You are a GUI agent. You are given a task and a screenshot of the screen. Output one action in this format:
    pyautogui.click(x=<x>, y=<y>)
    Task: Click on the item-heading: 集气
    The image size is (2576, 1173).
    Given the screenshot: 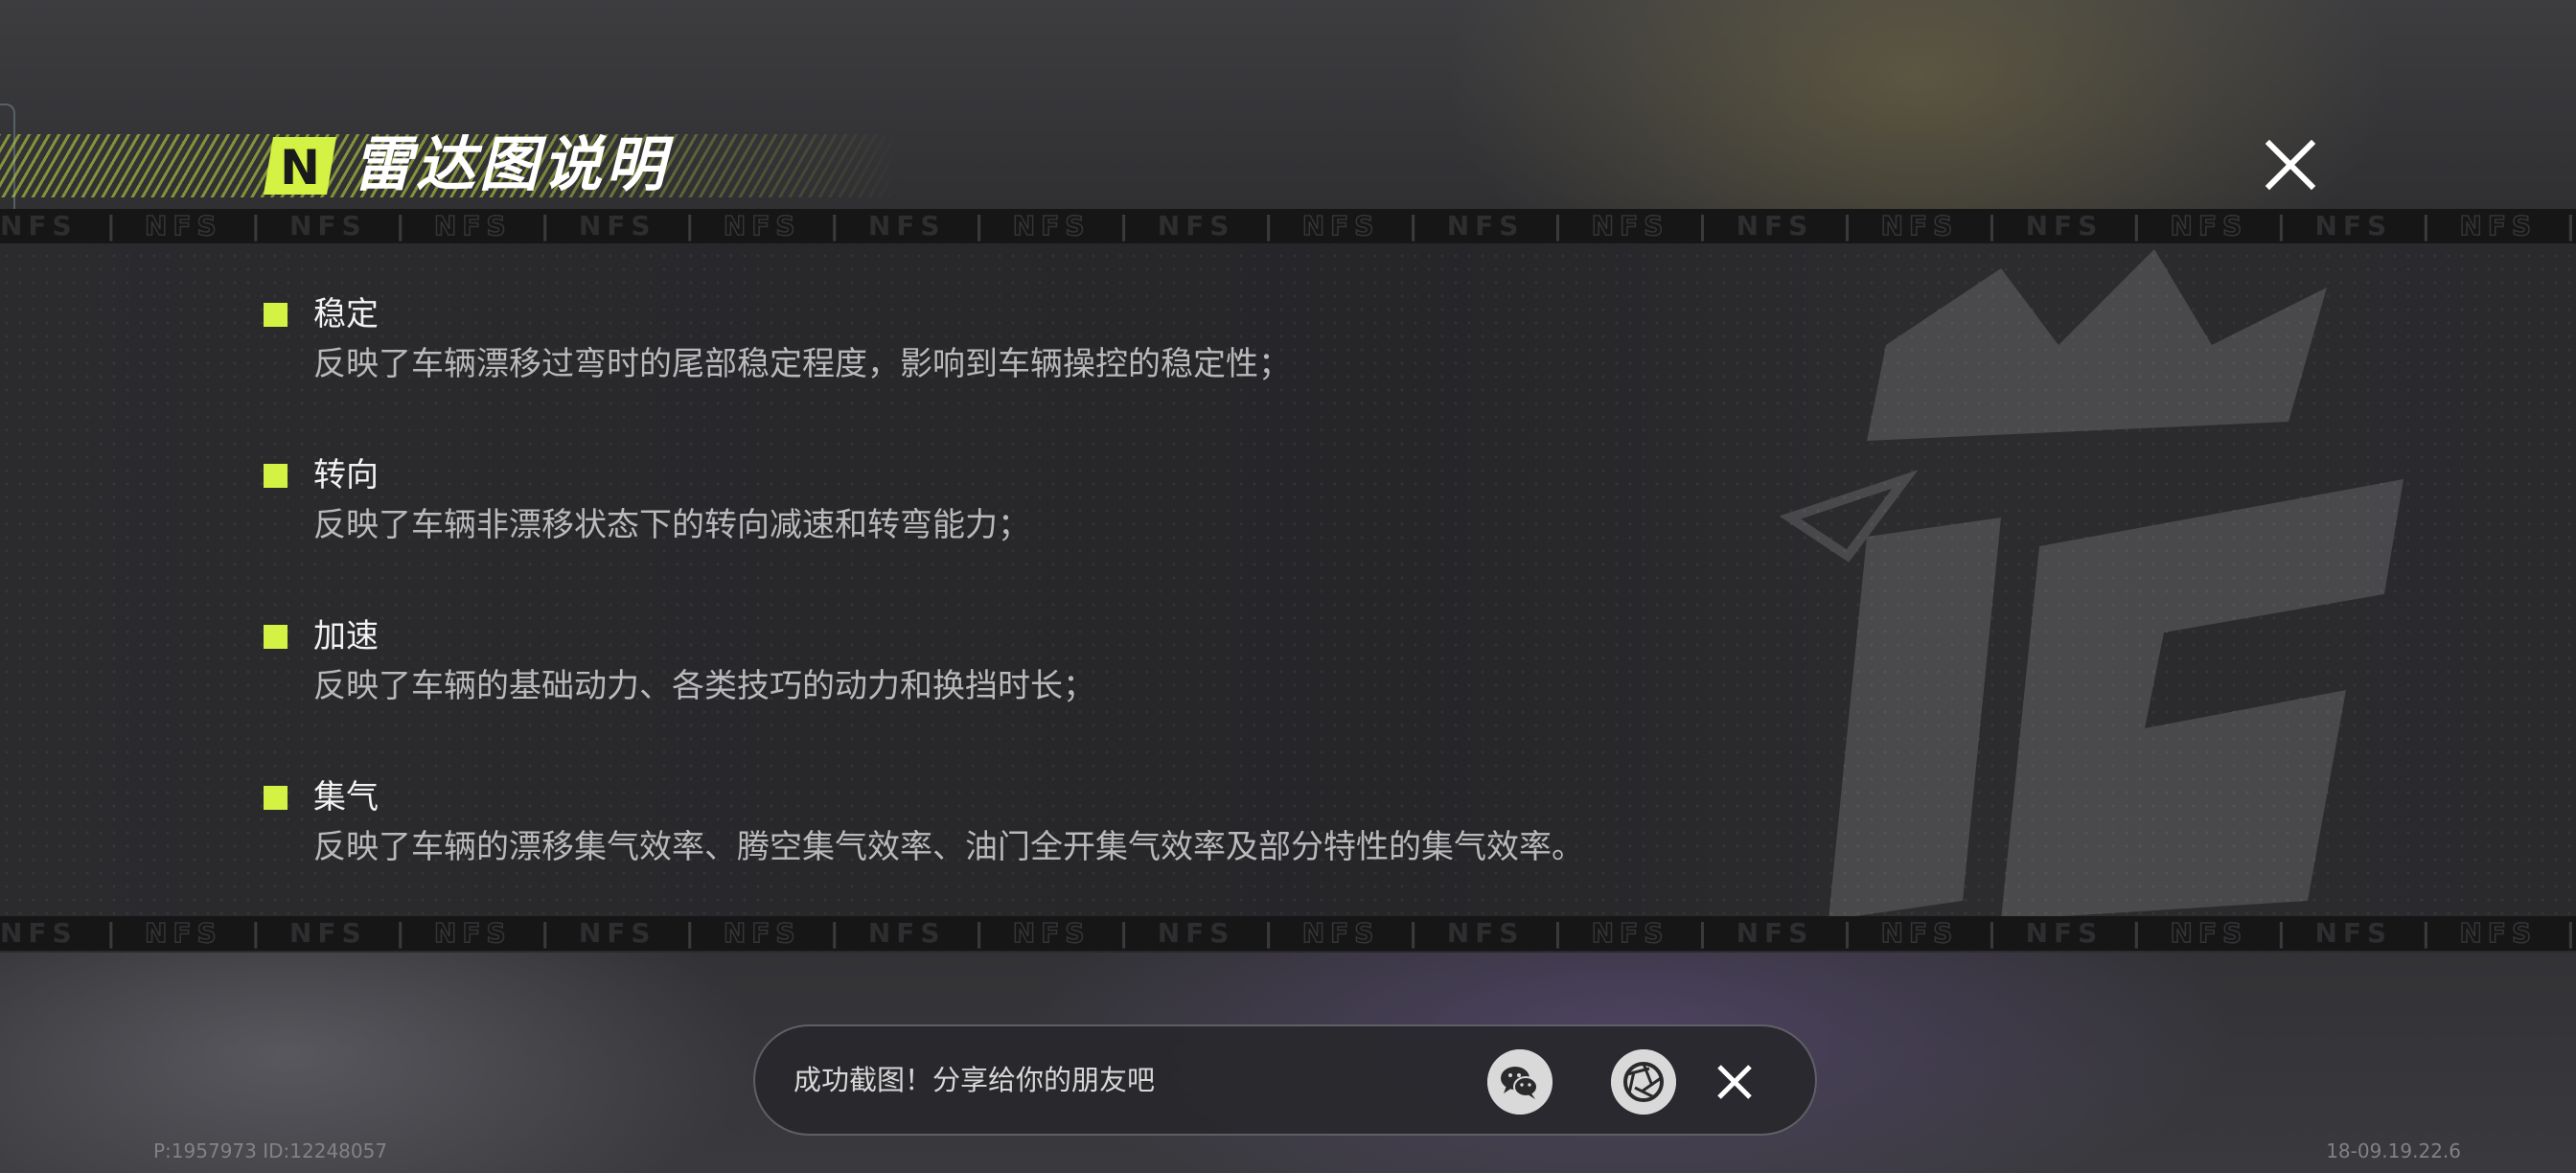 What is the action you would take?
    pyautogui.click(x=346, y=797)
    